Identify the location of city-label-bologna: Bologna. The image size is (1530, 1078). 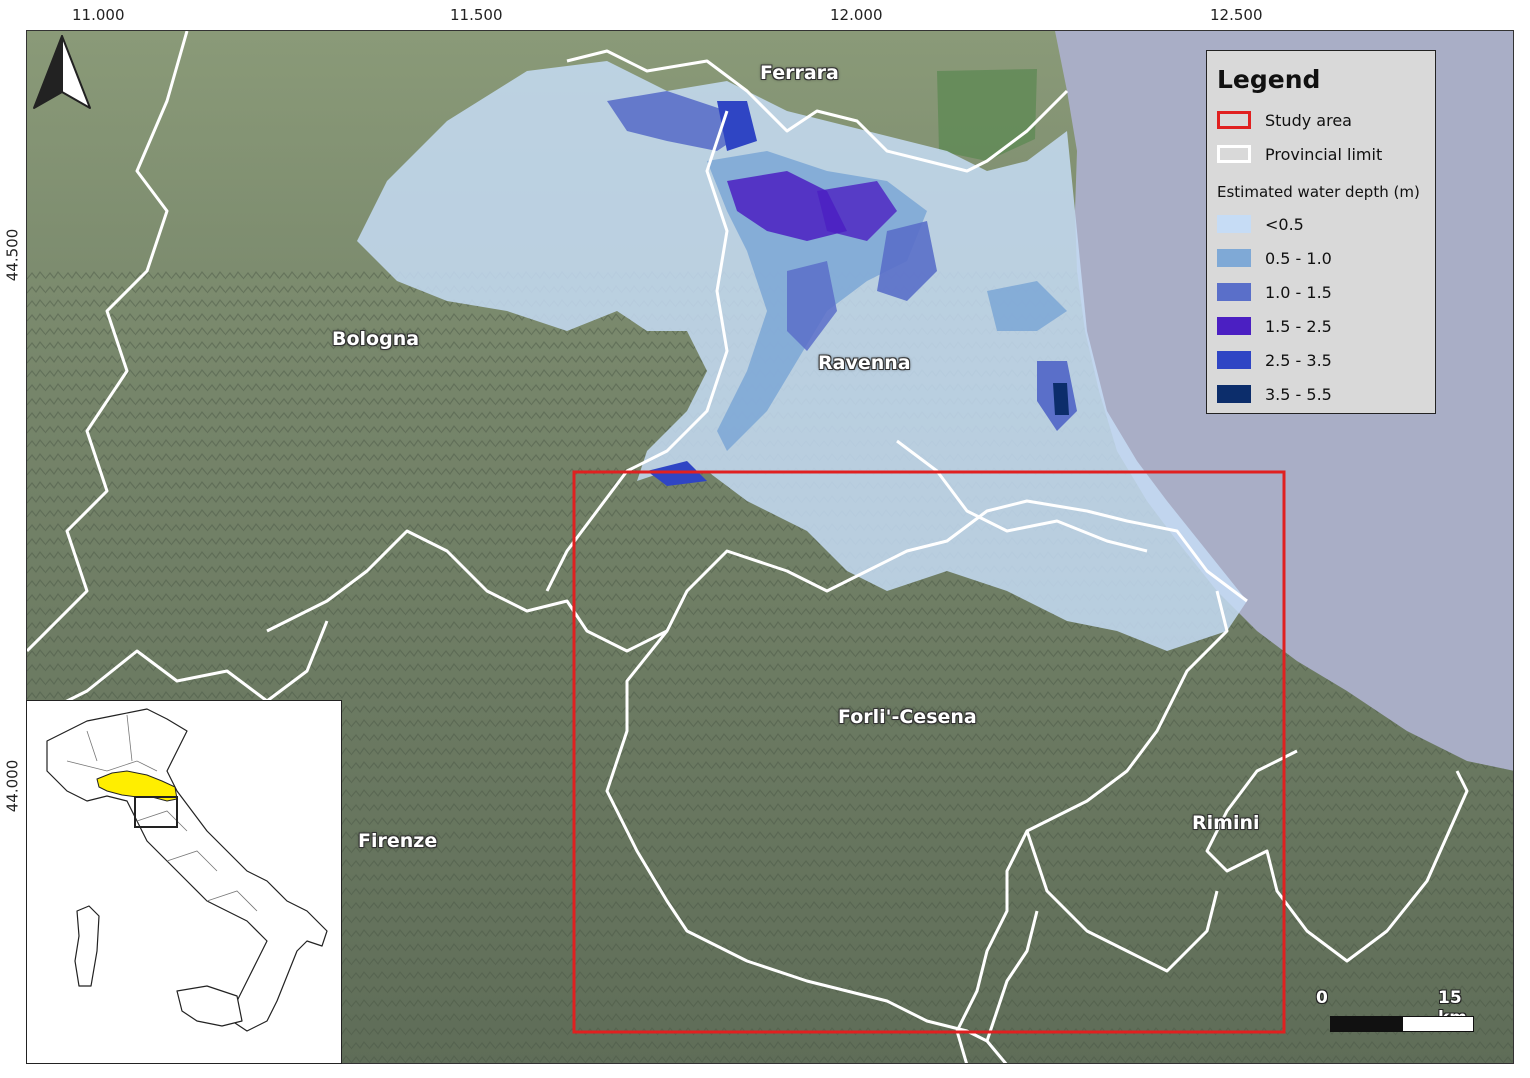
(376, 339).